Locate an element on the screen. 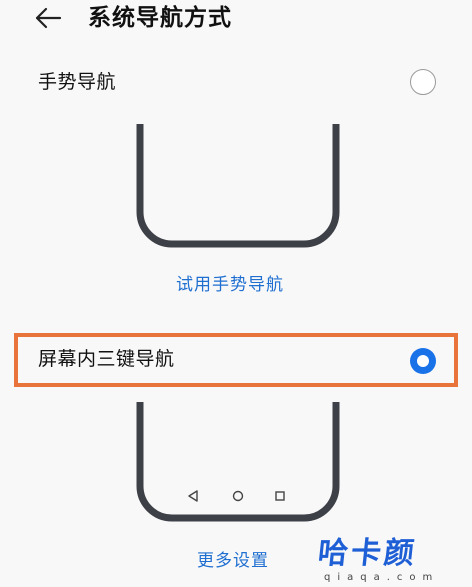 This screenshot has width=472, height=587. header-bar: 系统导航方式 is located at coordinates (236, 22).